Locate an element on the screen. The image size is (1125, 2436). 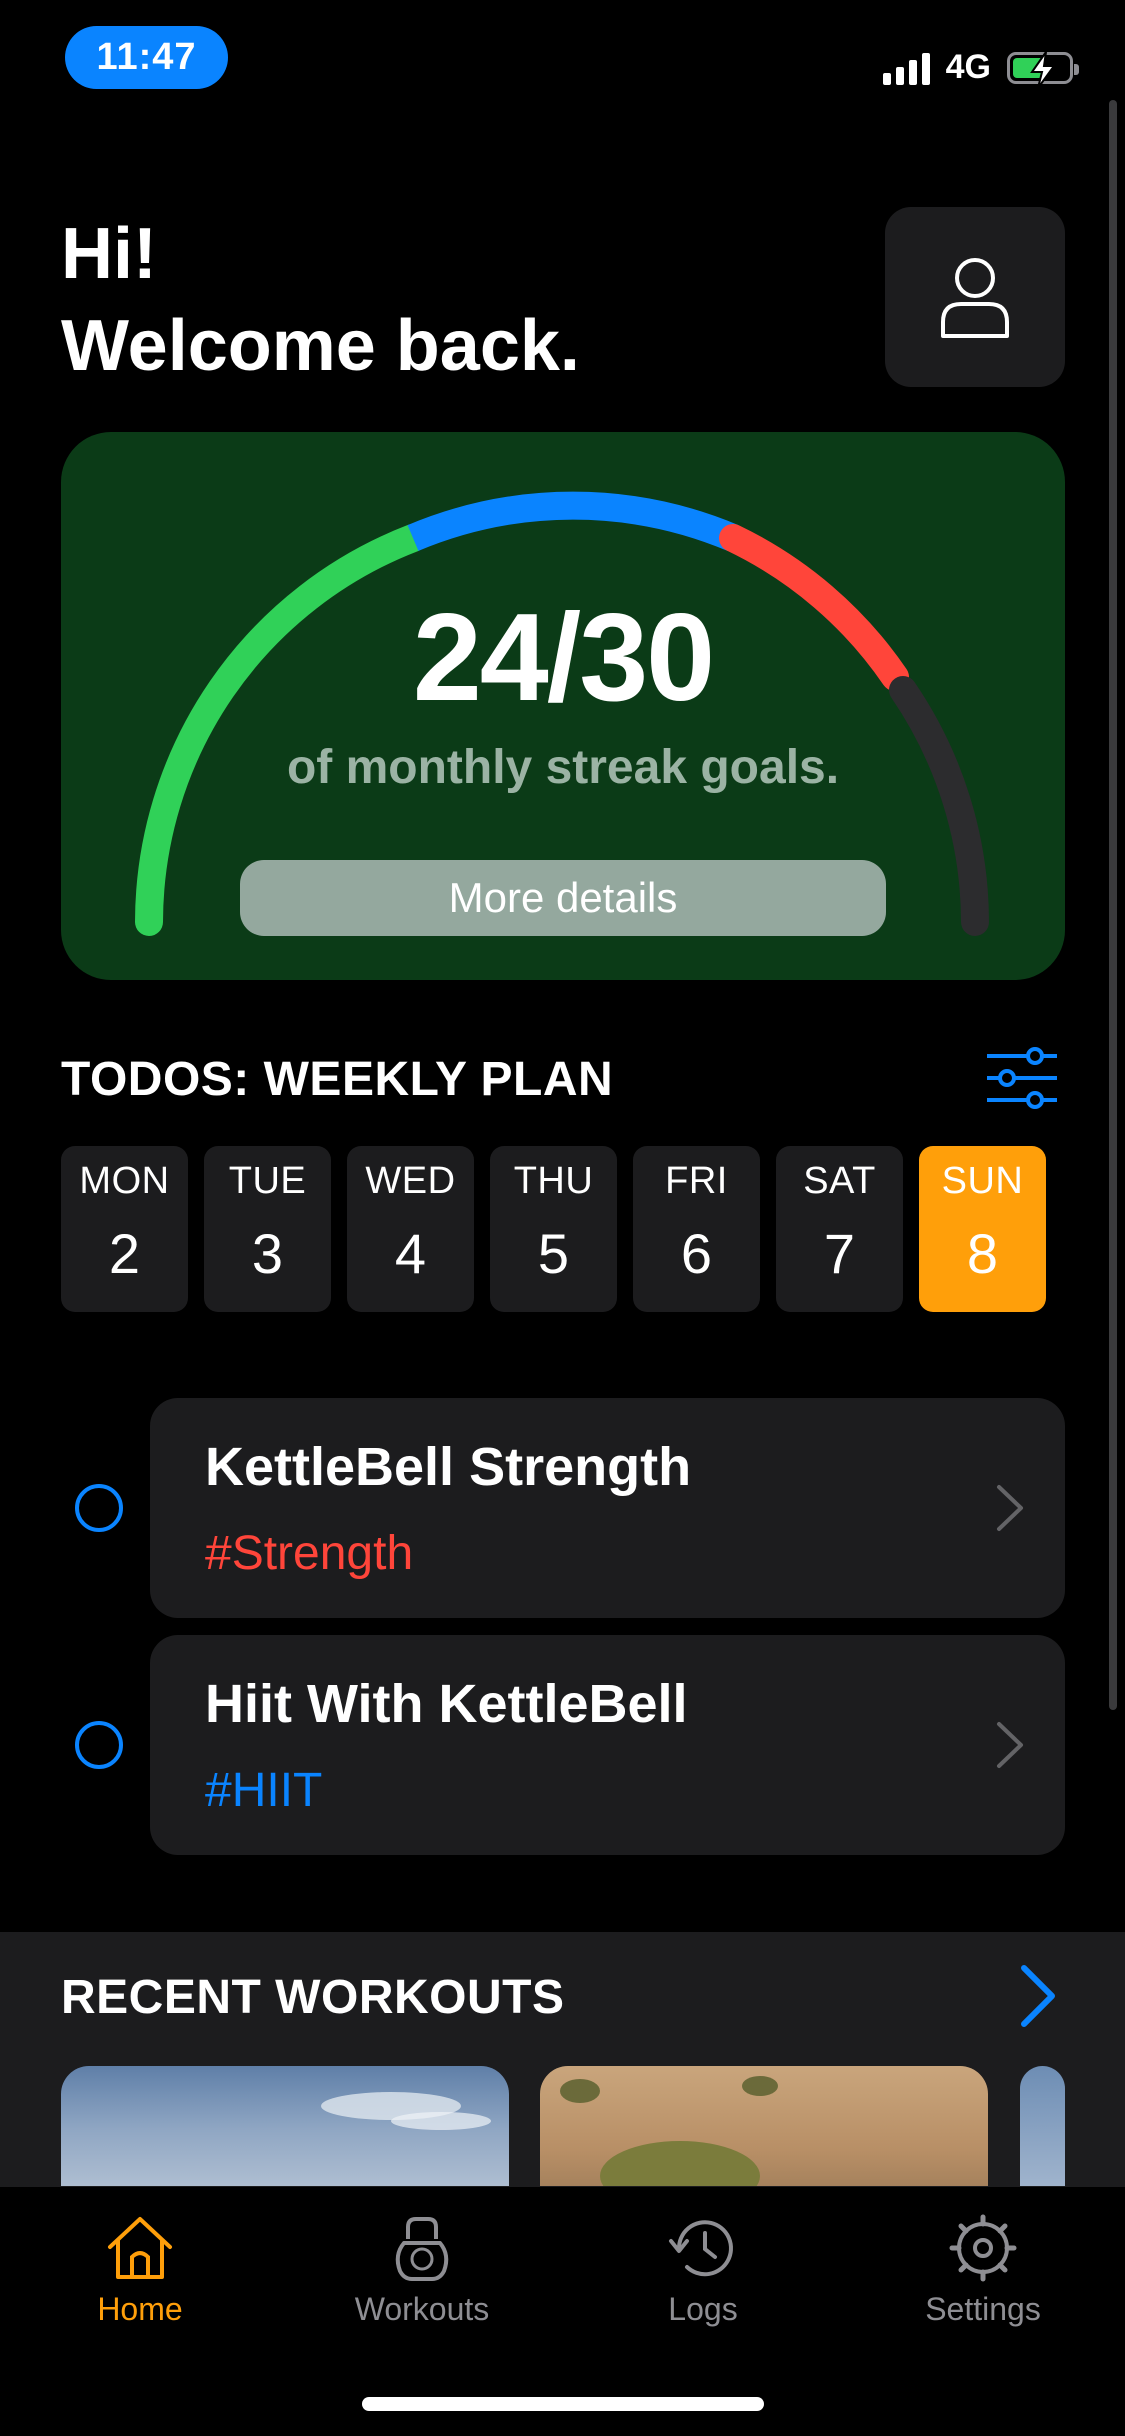
streak-caption: of monthly streak goals. is located at coordinates (563, 767).